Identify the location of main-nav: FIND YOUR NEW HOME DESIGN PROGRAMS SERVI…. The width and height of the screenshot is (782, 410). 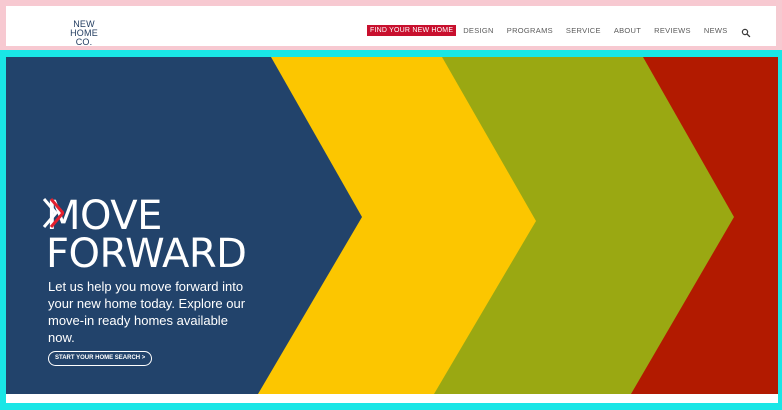
(559, 30).